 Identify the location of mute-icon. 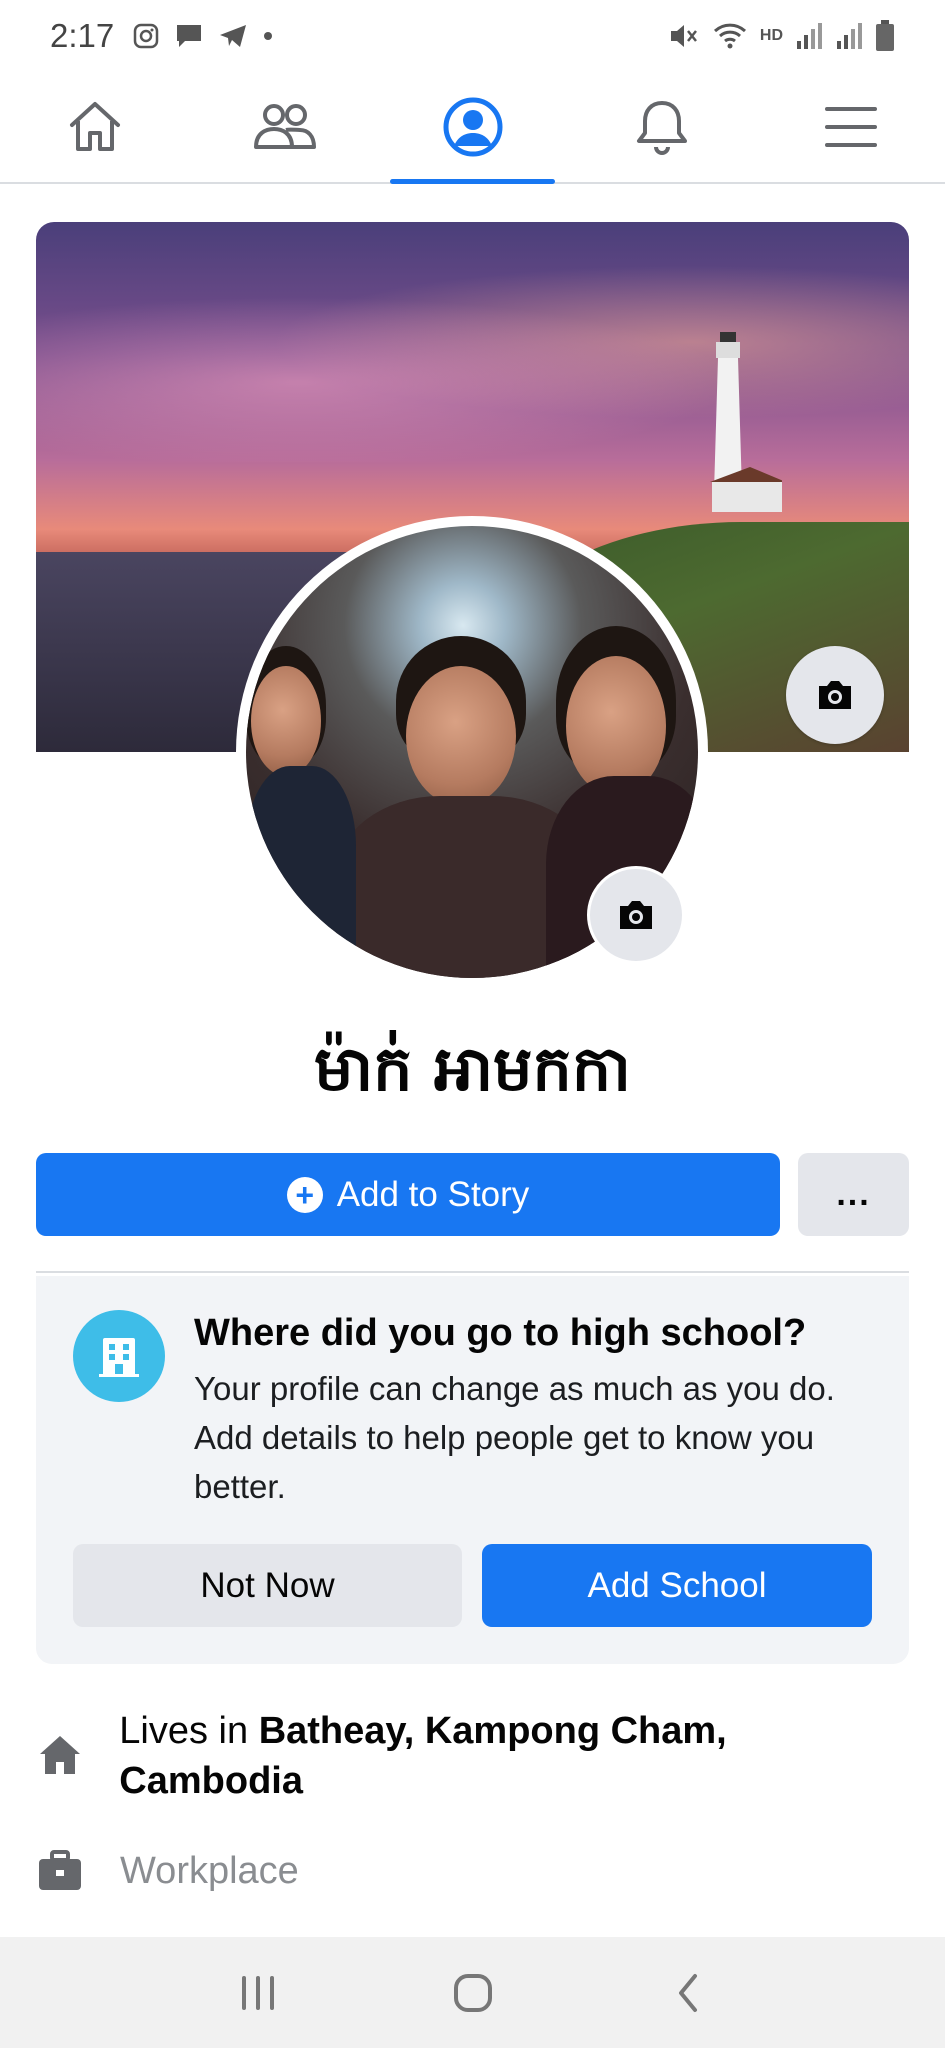
(683, 36).